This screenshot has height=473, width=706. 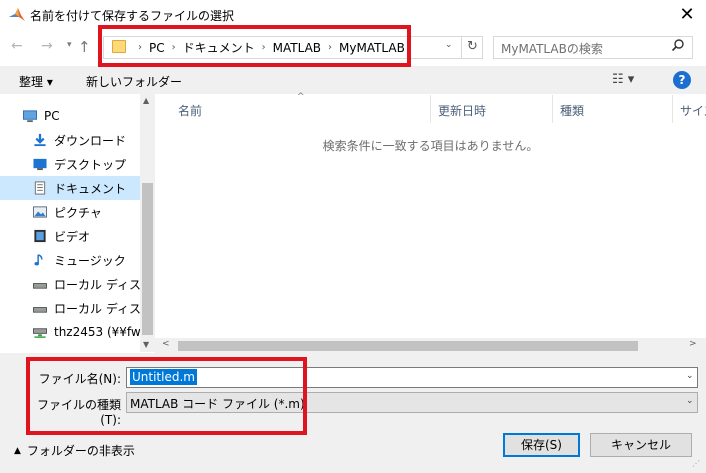 What do you see at coordinates (80, 451) in the screenshot?
I see `hide-folders-label: フォルダーの非表示` at bounding box center [80, 451].